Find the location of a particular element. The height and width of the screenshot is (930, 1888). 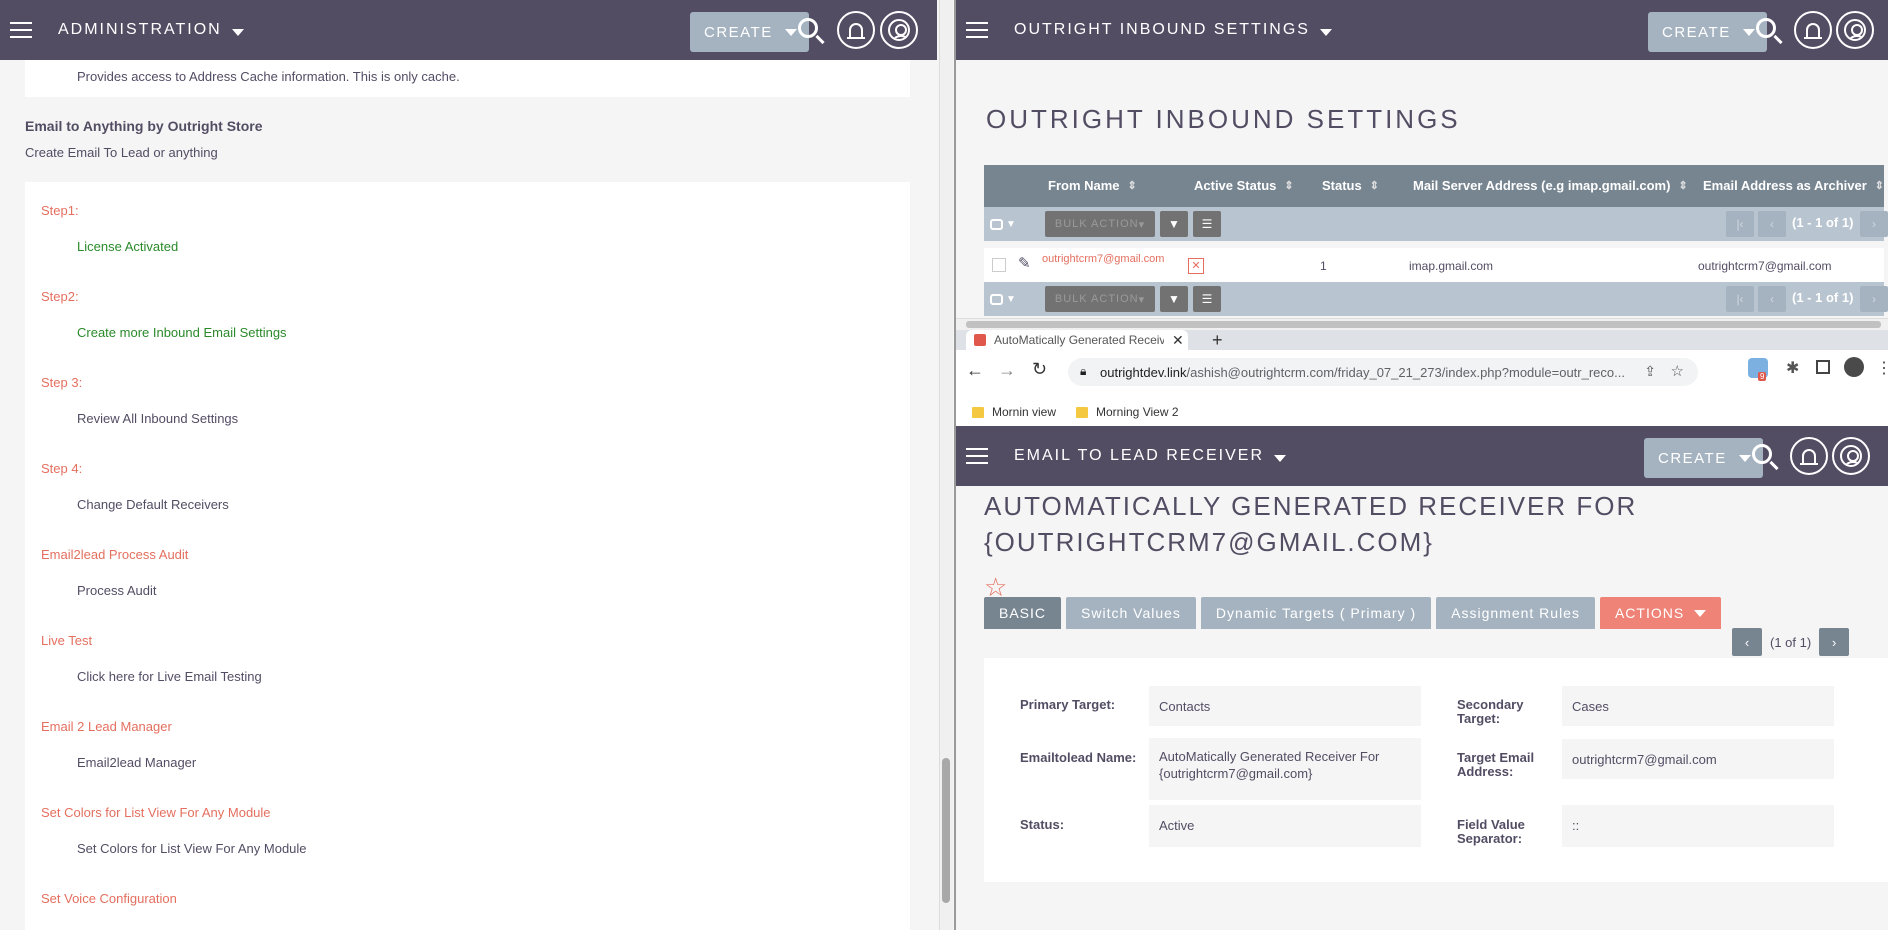

step-link: Change Default Receivers is located at coordinates (153, 504).